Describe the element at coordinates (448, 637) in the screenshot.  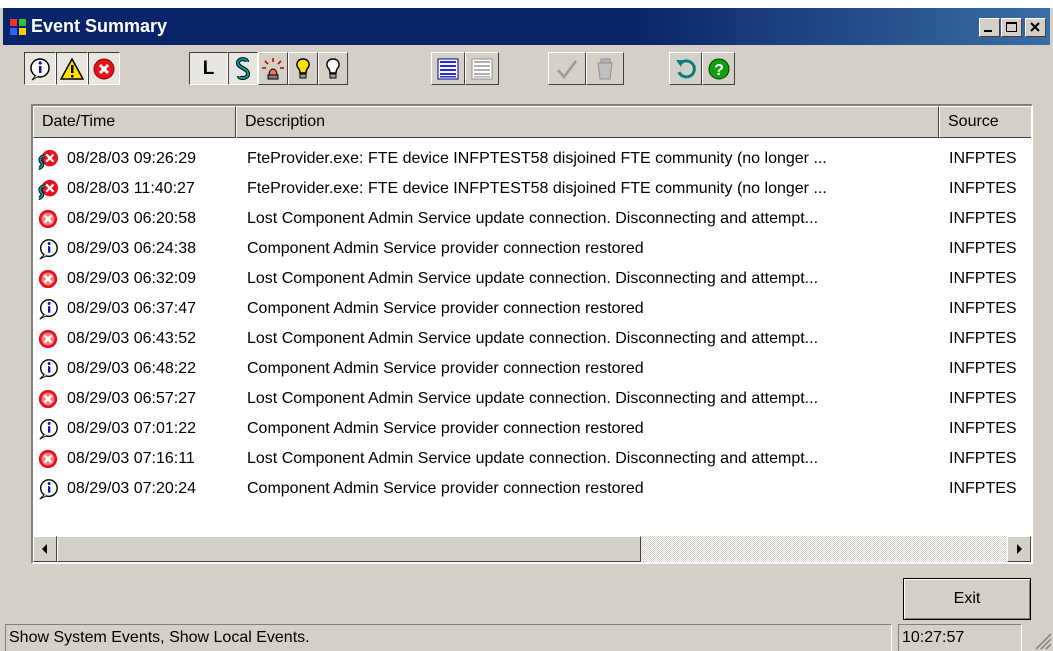
I see `status-message: Show System Events, Show Local Events.` at that location.